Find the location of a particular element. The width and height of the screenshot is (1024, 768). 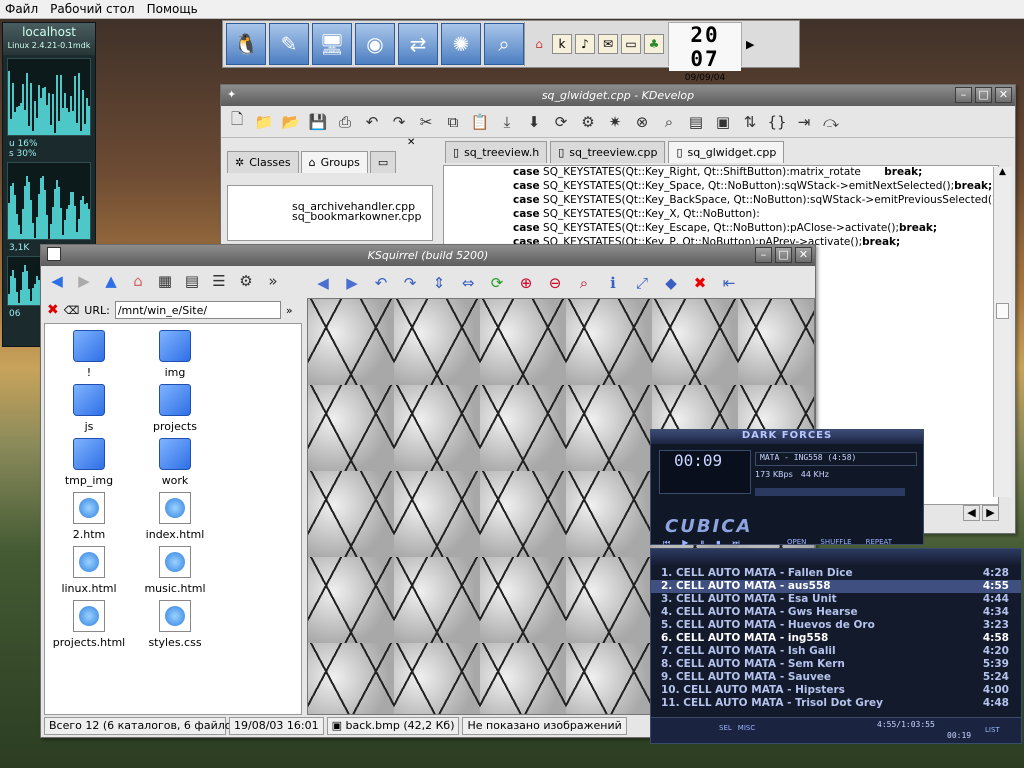

zoom-menu-icon: ⌕ is located at coordinates (584, 283).